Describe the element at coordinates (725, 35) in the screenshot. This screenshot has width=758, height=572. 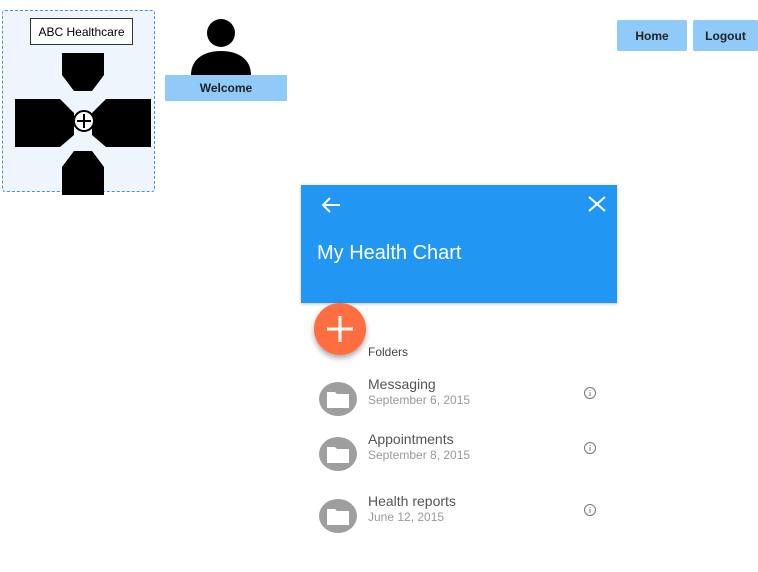
I see `logout-button: Logout` at that location.